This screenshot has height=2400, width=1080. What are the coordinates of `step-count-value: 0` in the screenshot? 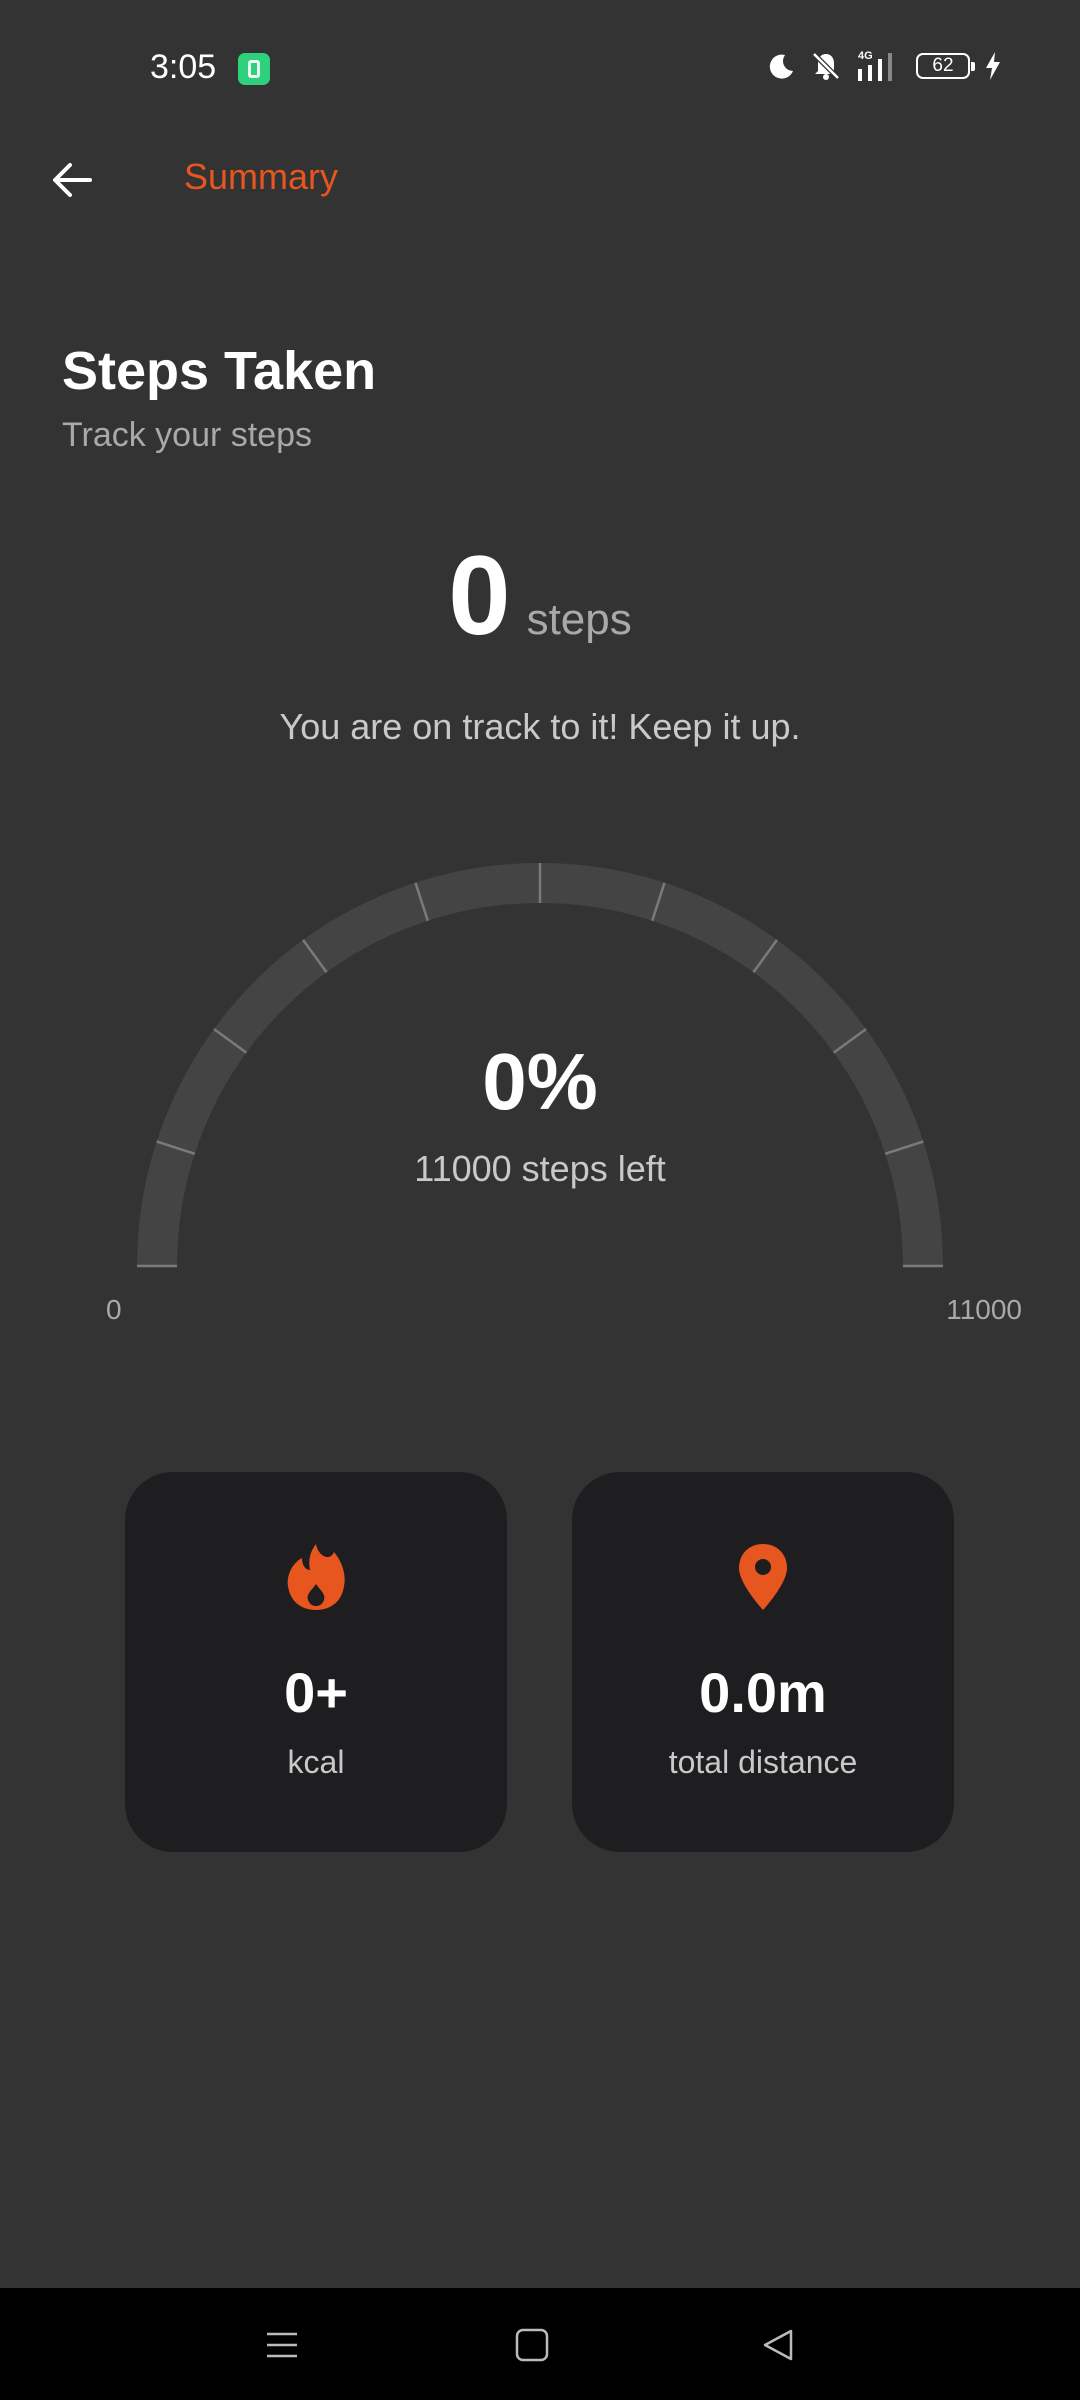 It's located at (479, 595).